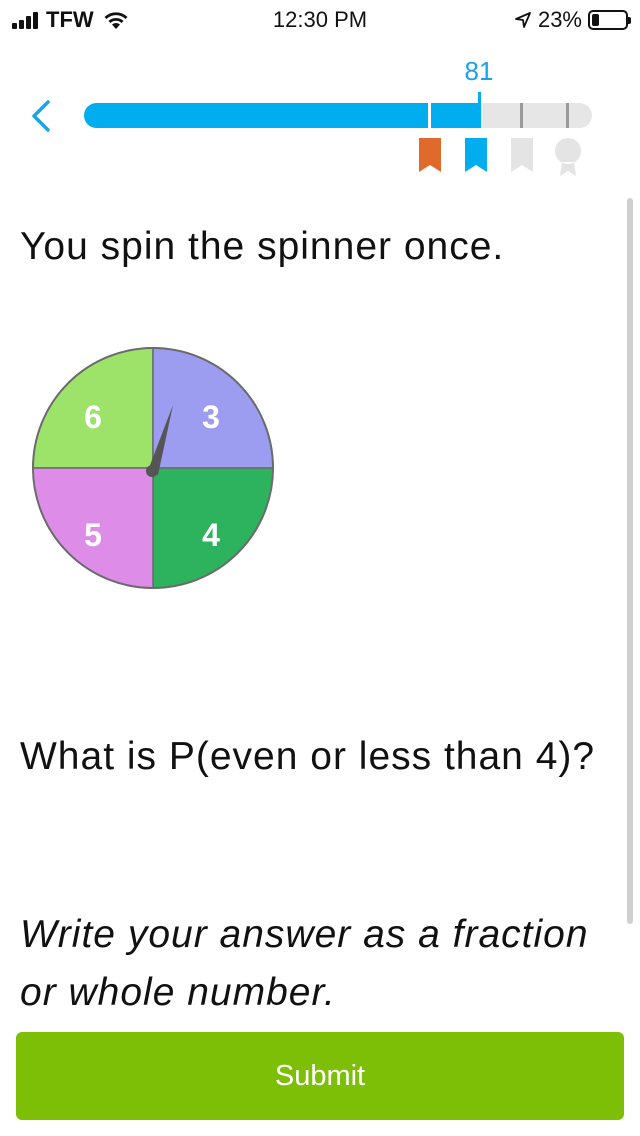 This screenshot has width=640, height=1136. What do you see at coordinates (93, 535) in the screenshot?
I see `spinner-label-5: 5` at bounding box center [93, 535].